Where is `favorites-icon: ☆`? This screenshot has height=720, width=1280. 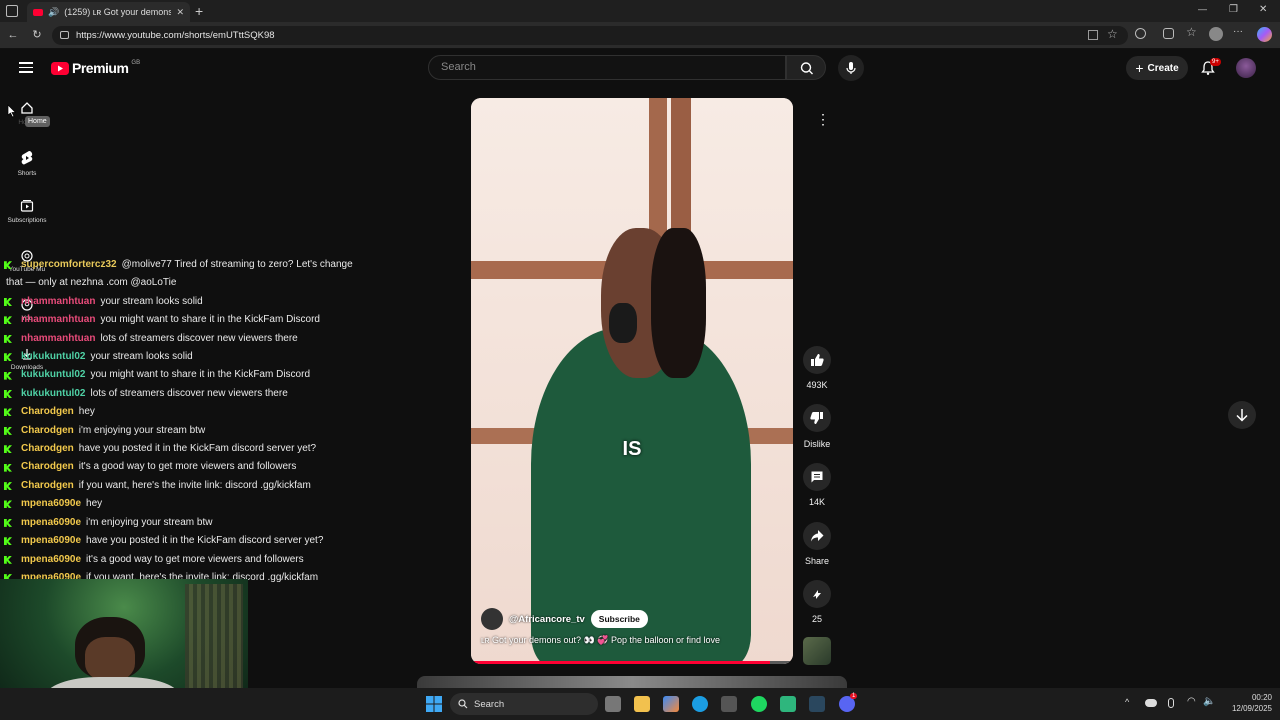
favorites-icon: ☆ is located at coordinates (1191, 32).